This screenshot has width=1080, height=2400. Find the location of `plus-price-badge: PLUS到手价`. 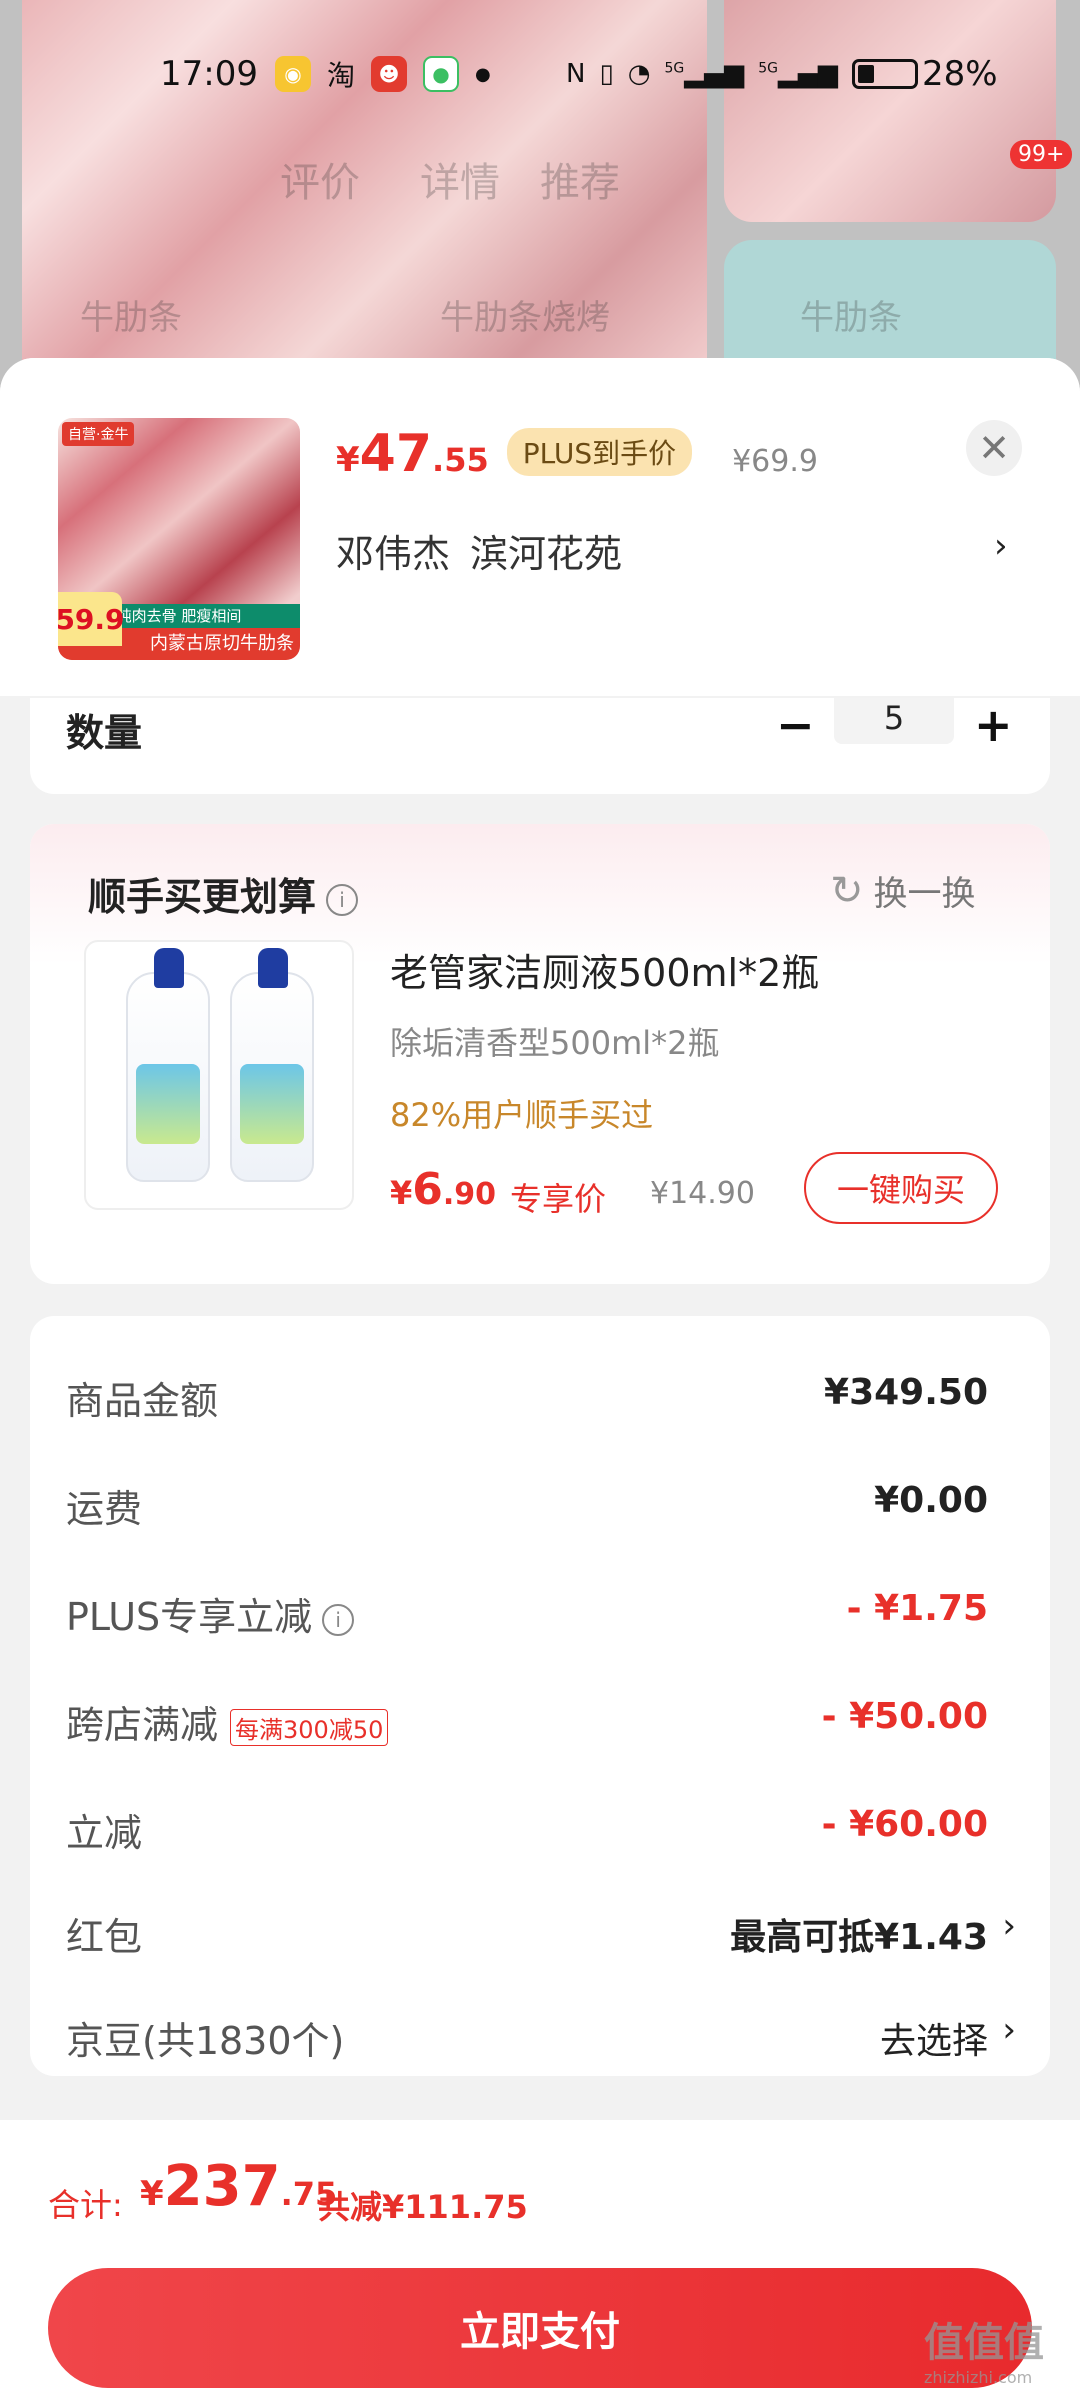

plus-price-badge: PLUS到手价 is located at coordinates (599, 452).